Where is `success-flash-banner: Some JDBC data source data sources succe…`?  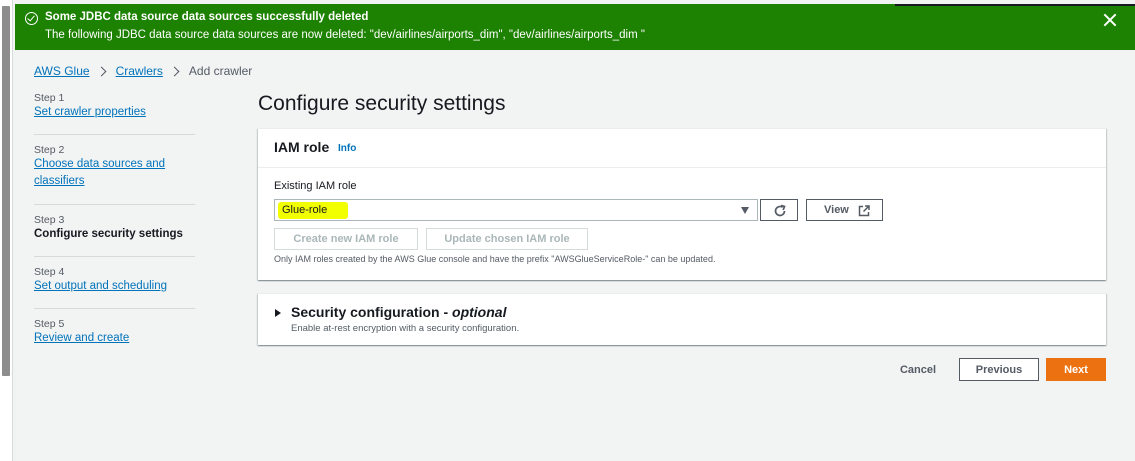 success-flash-banner: Some JDBC data source data sources succe… is located at coordinates (575, 27).